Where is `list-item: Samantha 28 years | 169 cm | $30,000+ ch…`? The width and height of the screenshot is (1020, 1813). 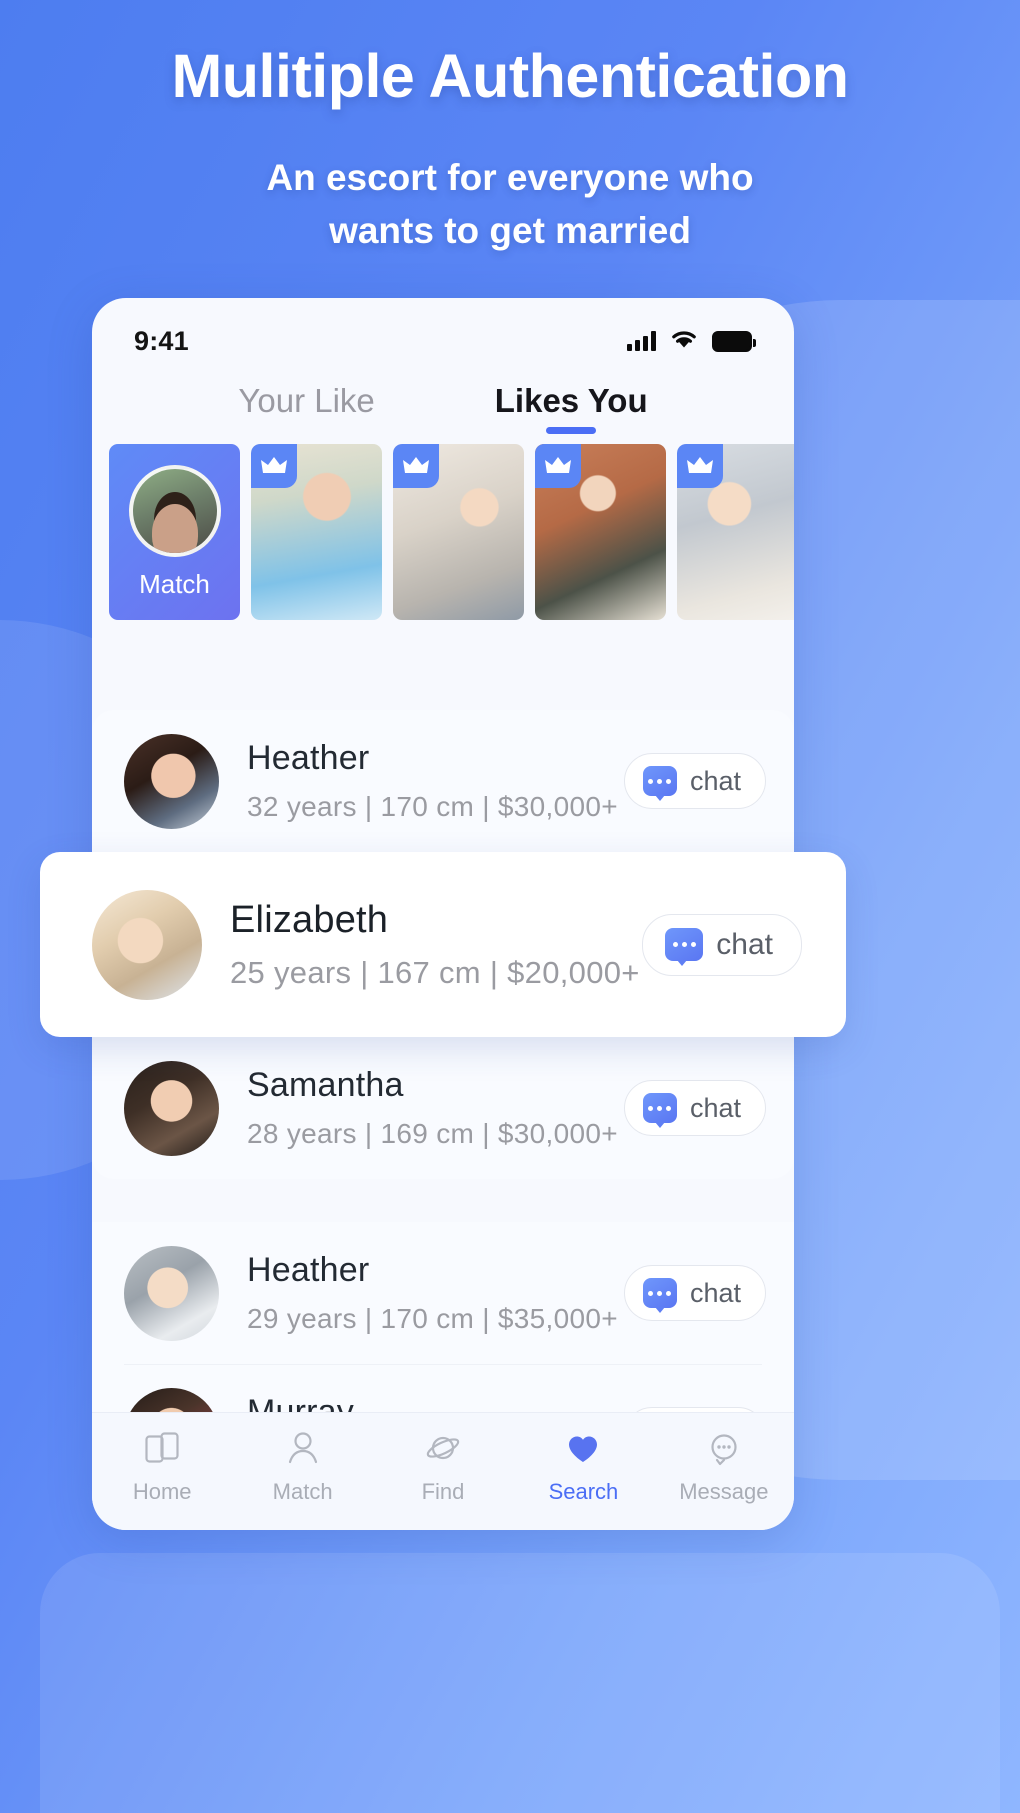 list-item: Samantha 28 years | 169 cm | $30,000+ ch… is located at coordinates (443, 1108).